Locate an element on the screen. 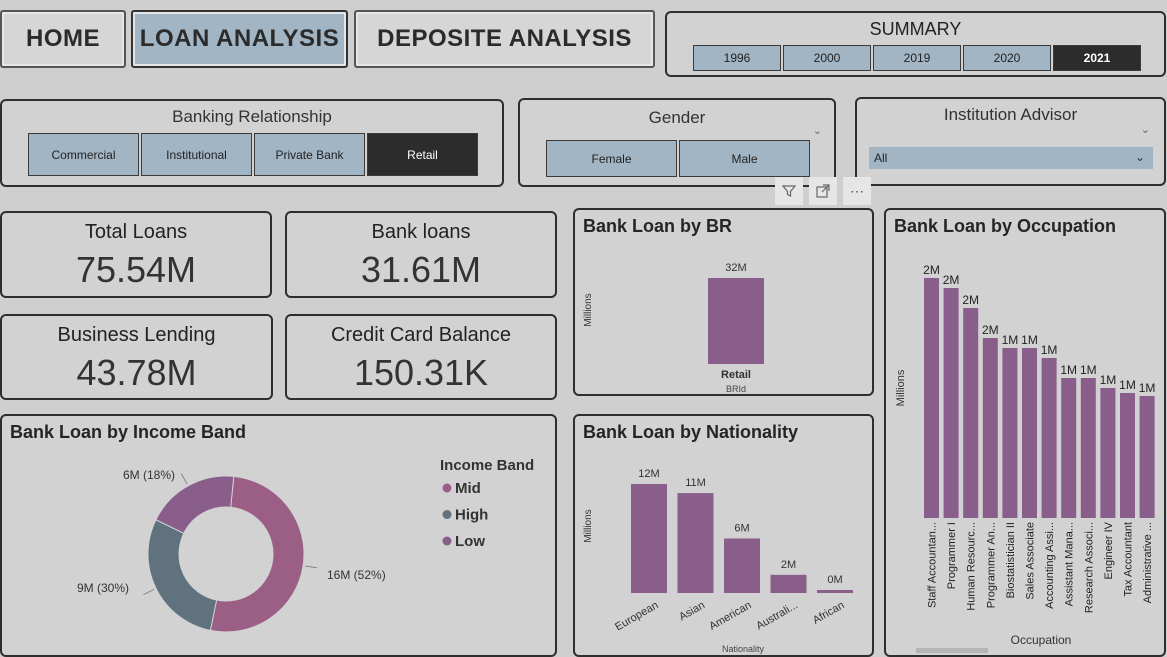 The height and width of the screenshot is (657, 1167). tick-label: American is located at coordinates (730, 616).